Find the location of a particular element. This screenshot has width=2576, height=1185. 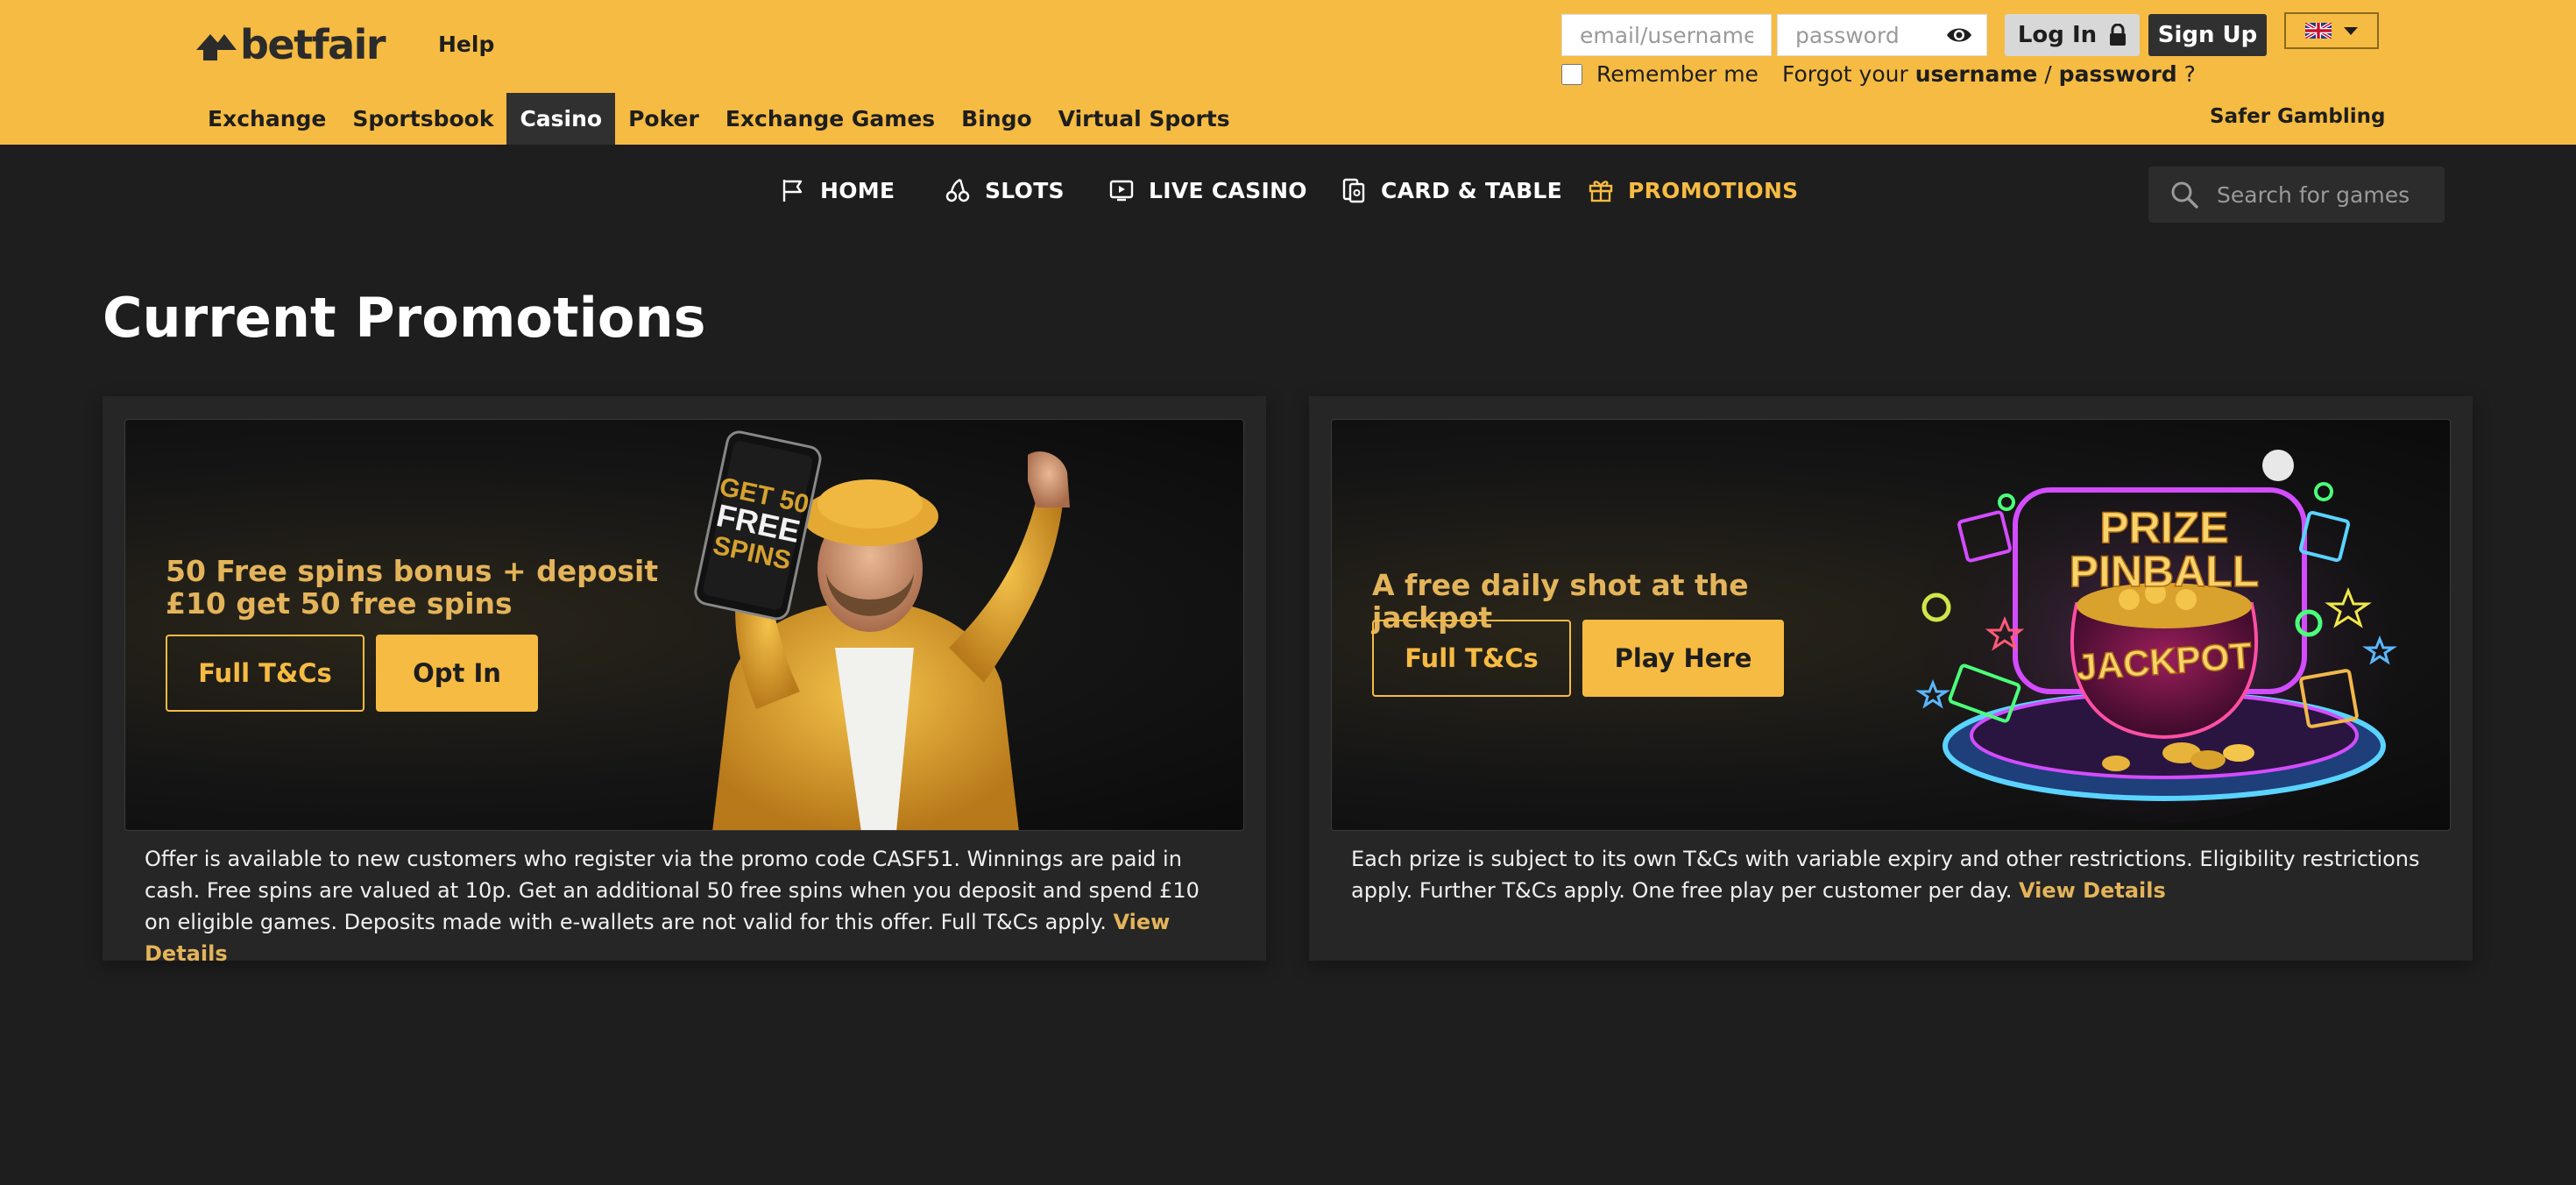

show-password-eye-icon is located at coordinates (1959, 35).